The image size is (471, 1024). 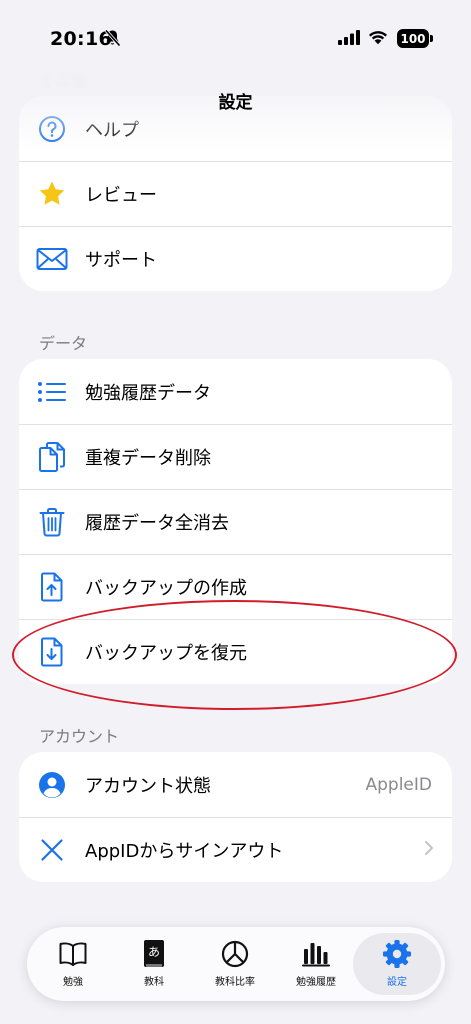 I want to click on list-item-label: 重複データ削除, so click(x=148, y=458).